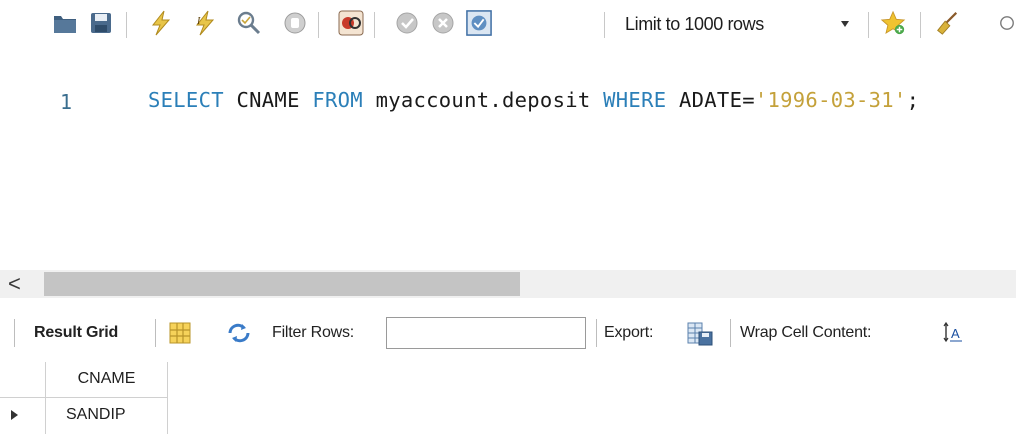  Describe the element at coordinates (107, 416) in the screenshot. I see `table-cell: SANDIP` at that location.